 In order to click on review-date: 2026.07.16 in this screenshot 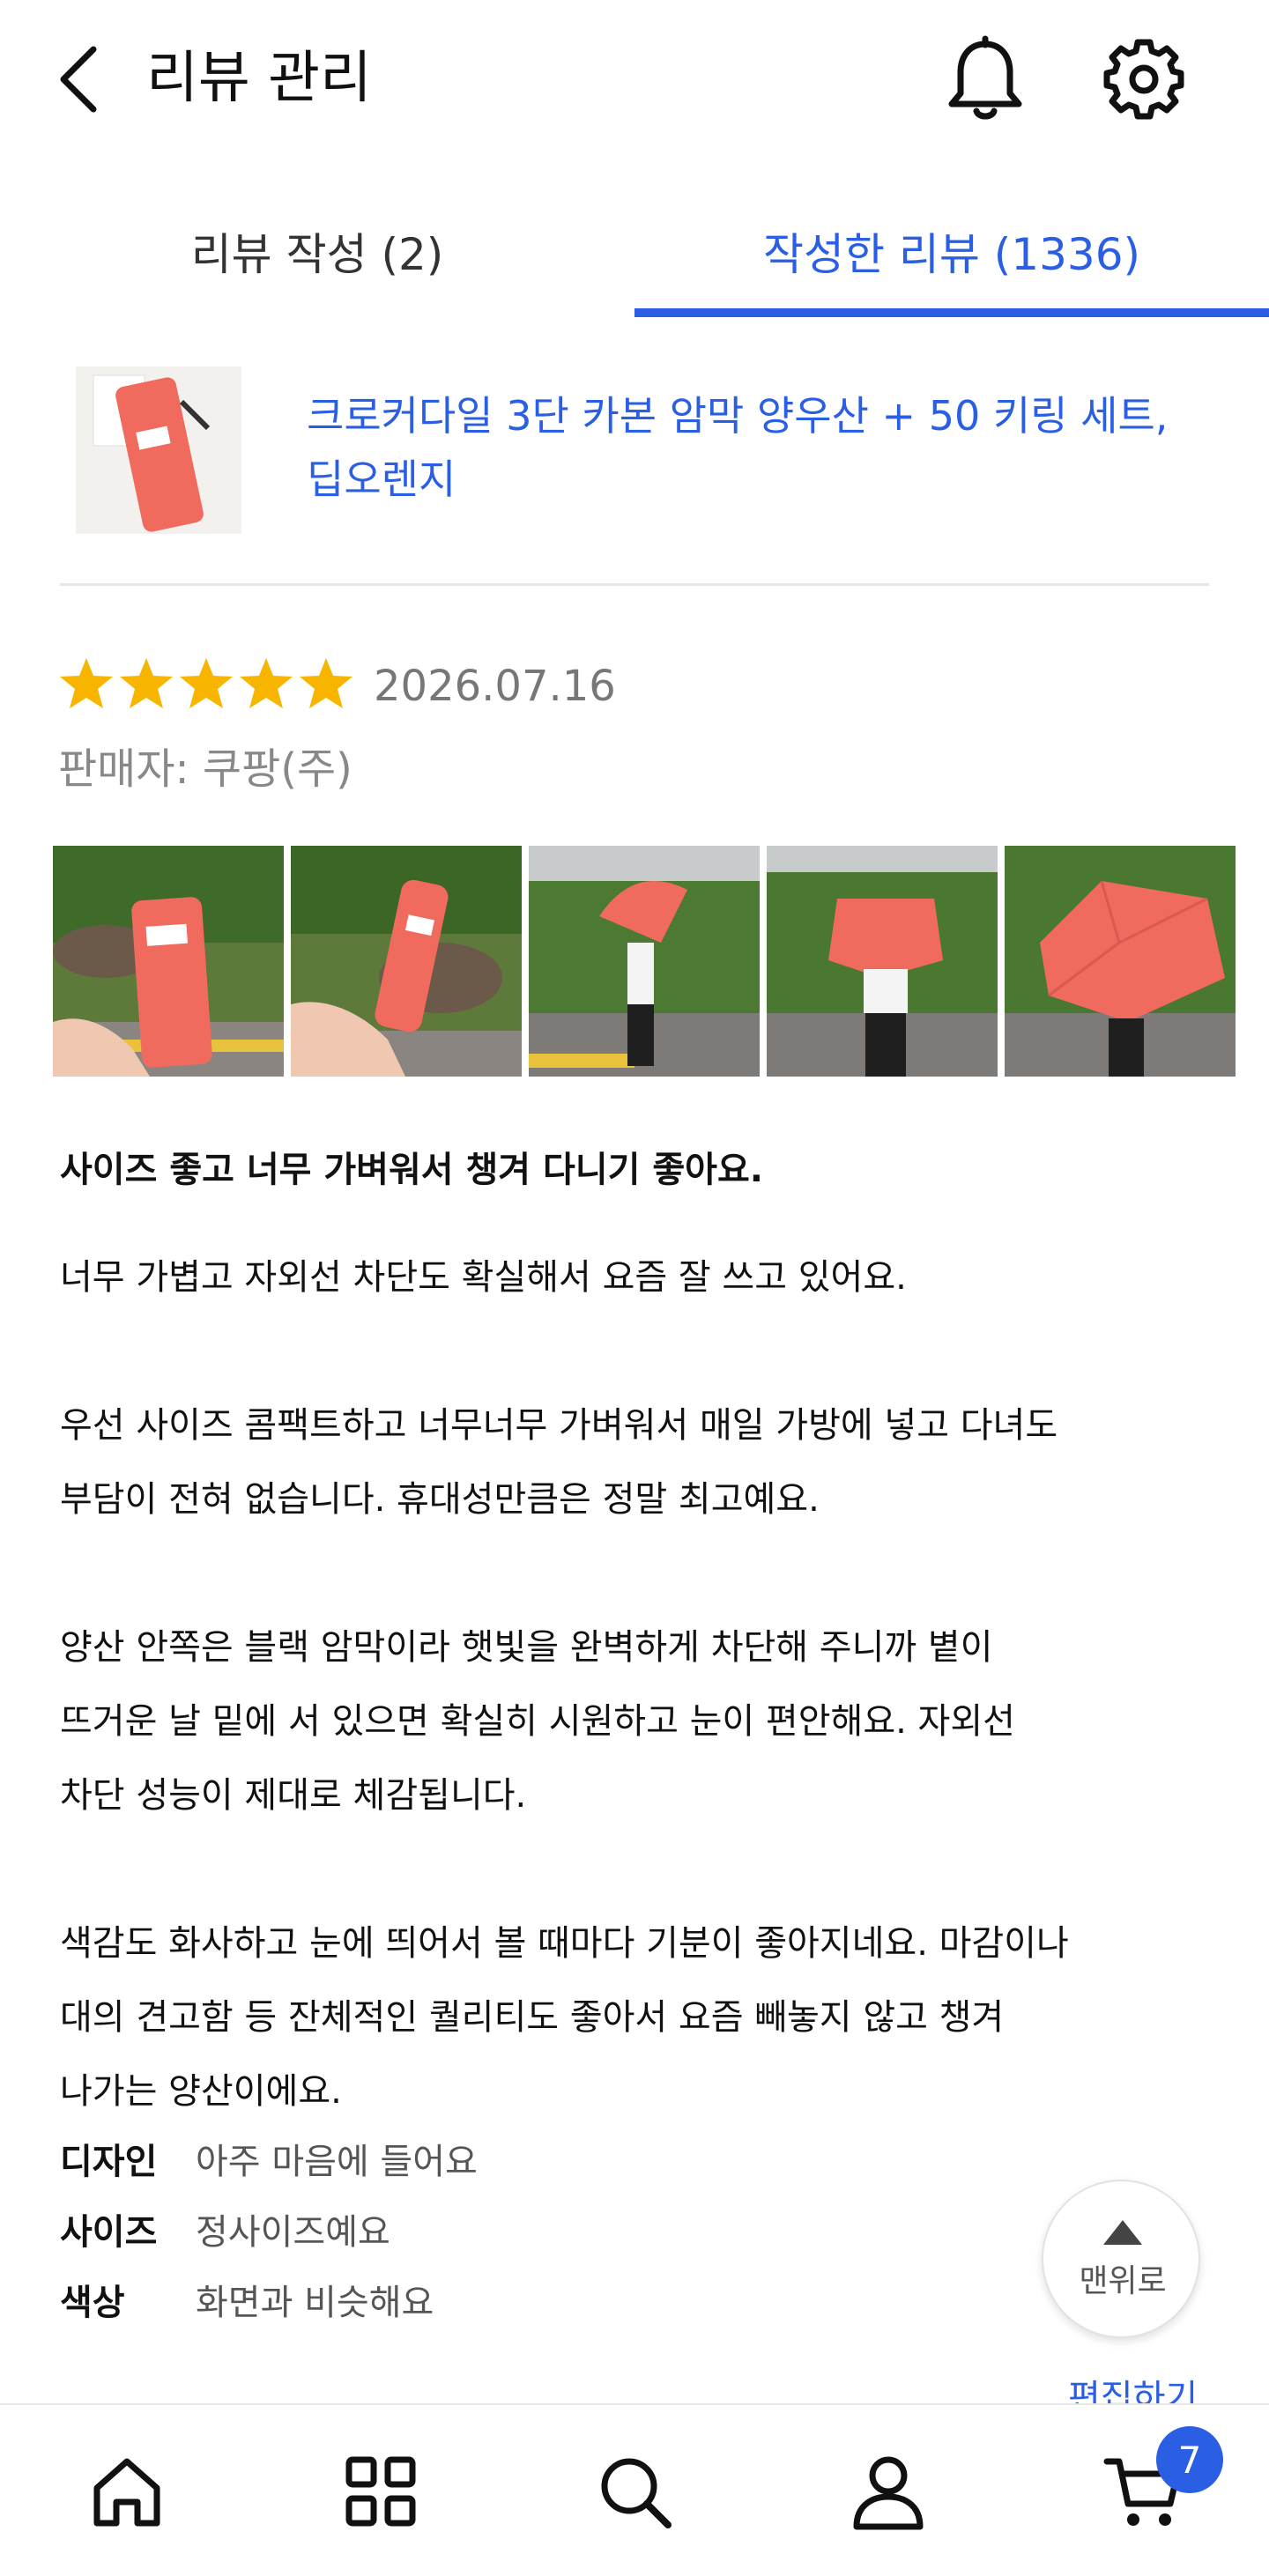, I will do `click(495, 687)`.